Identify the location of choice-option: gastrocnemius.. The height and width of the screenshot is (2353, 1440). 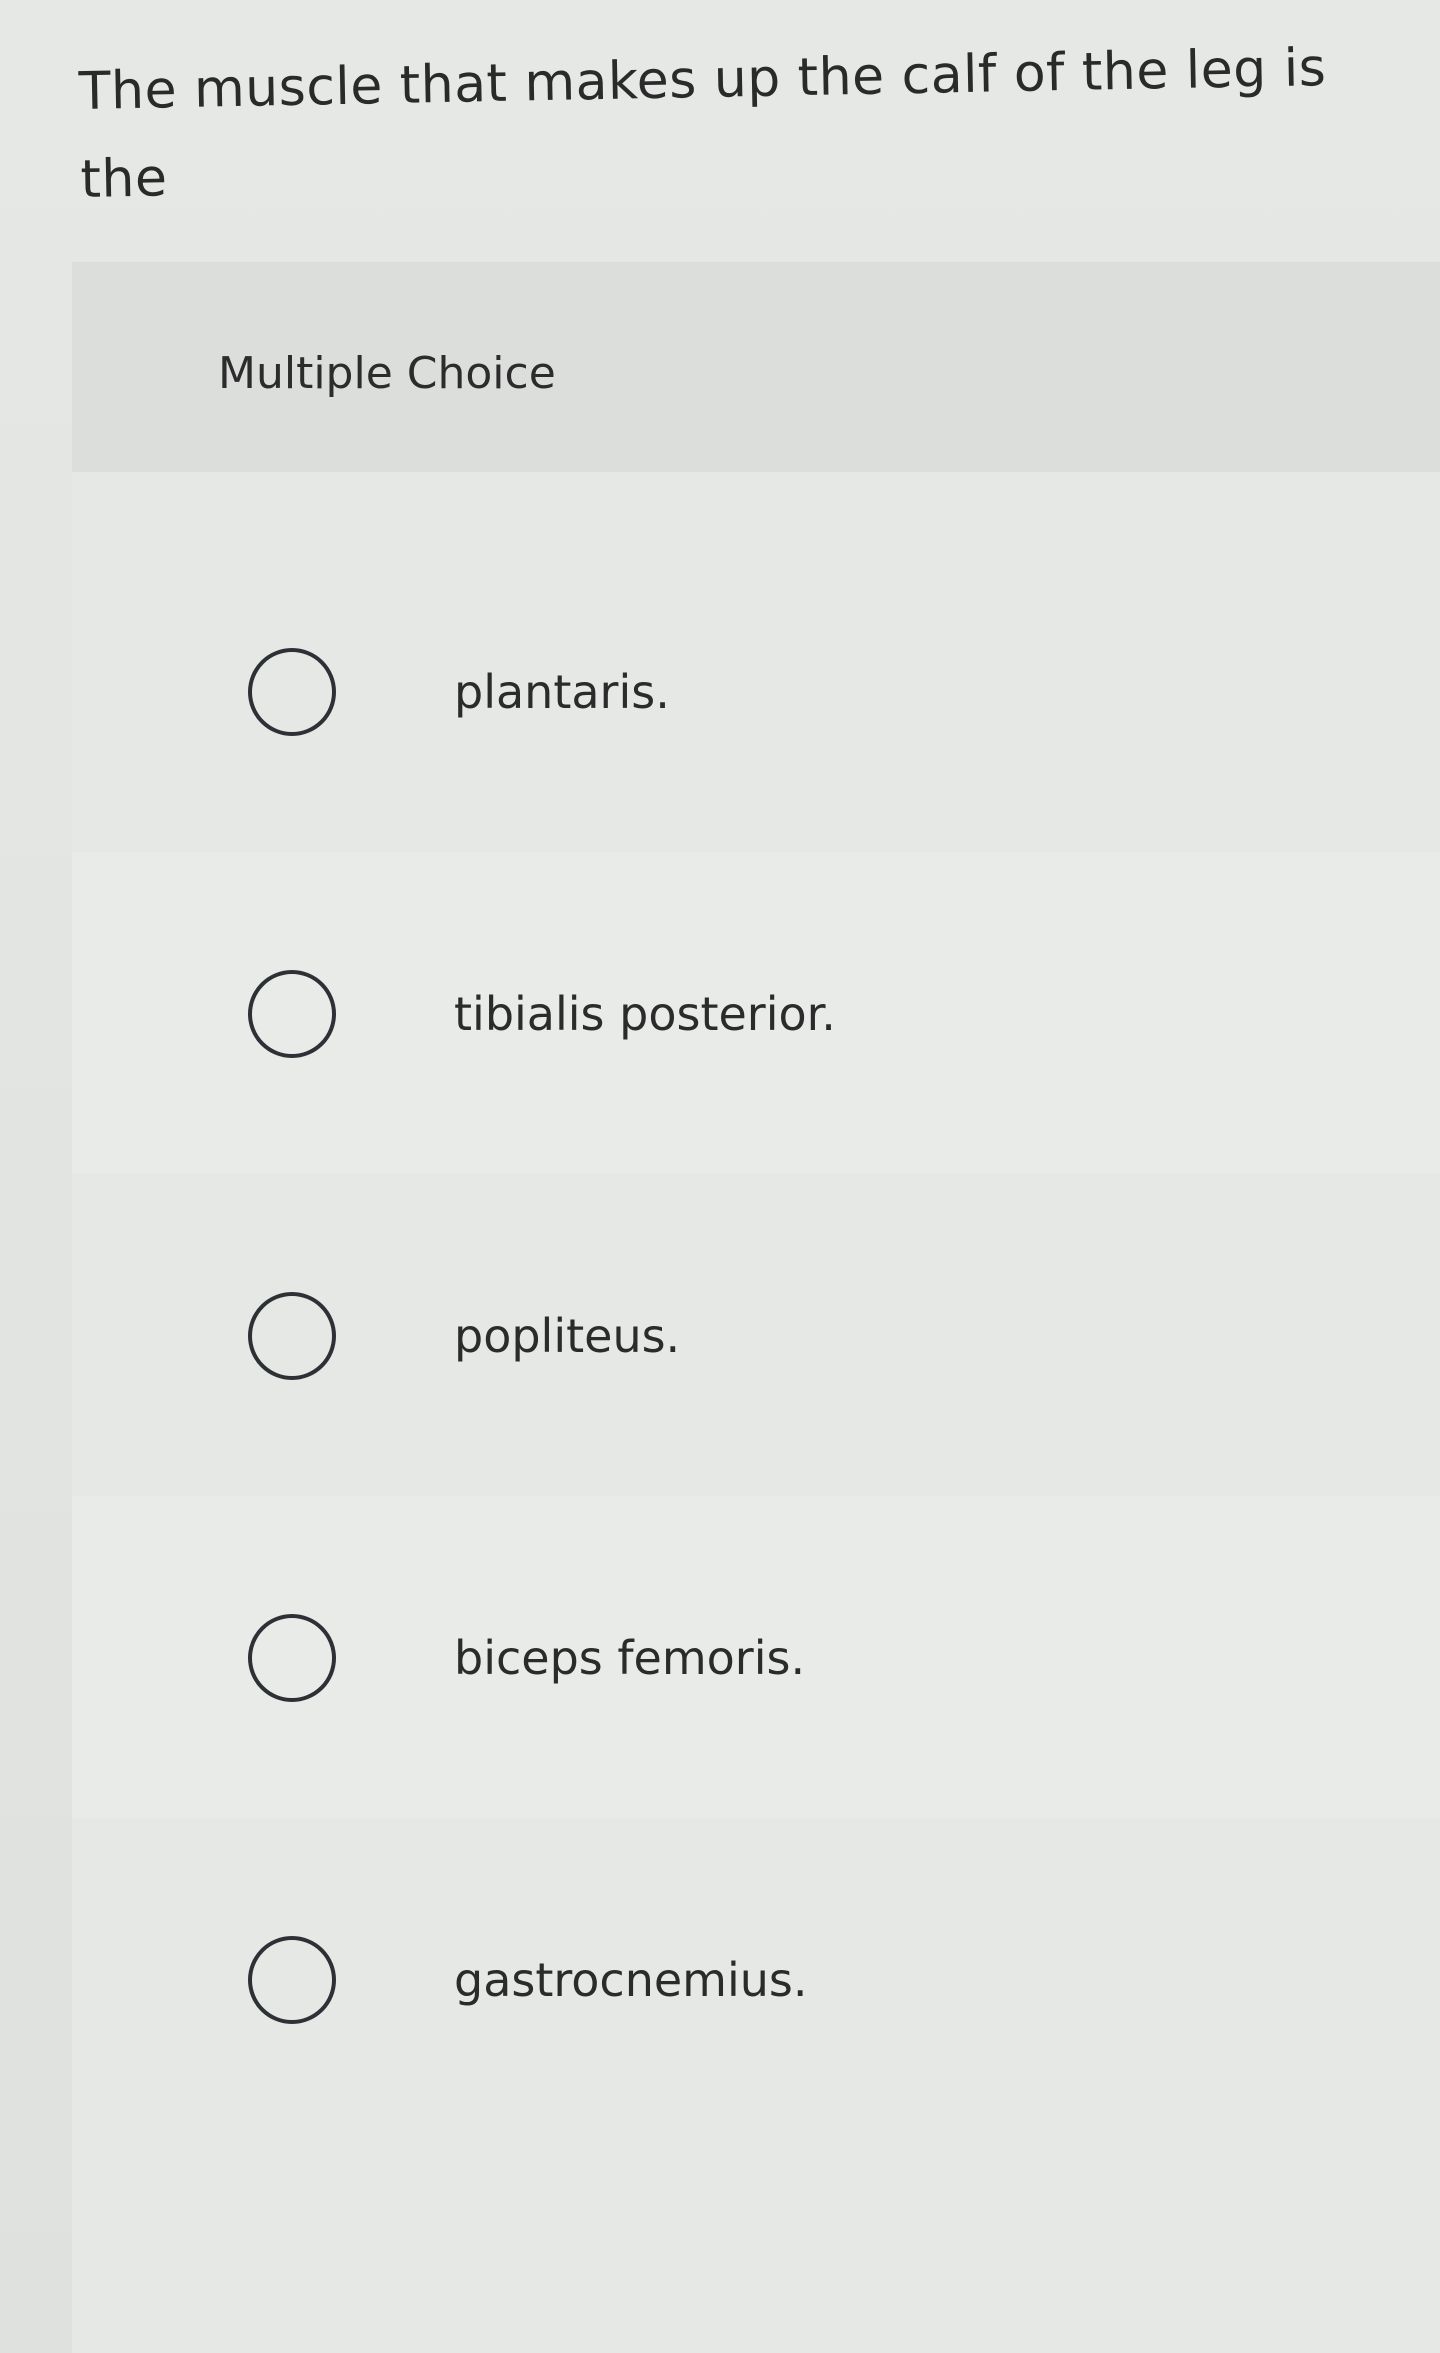
(756, 1979).